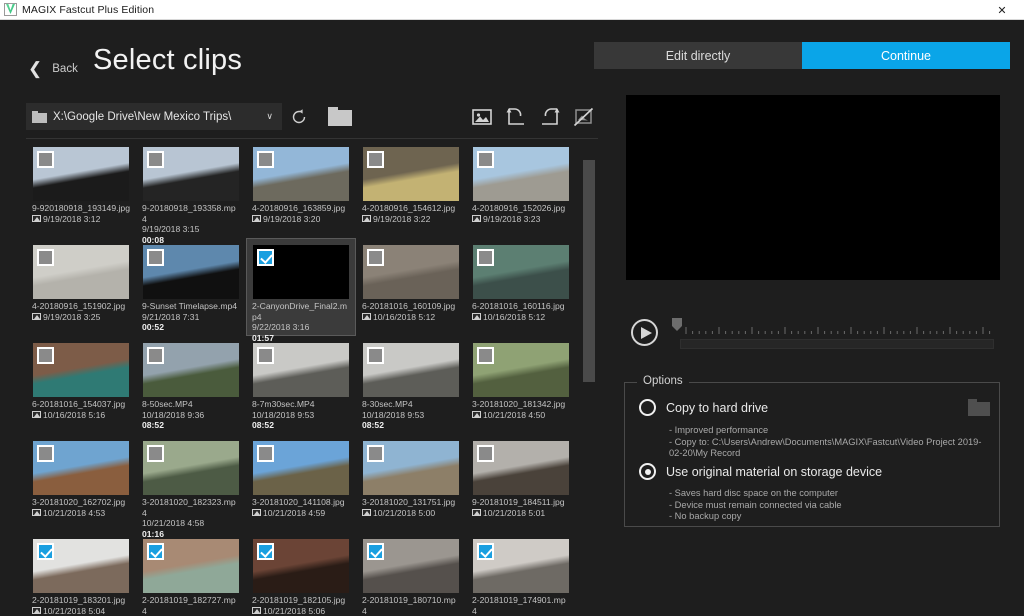 The height and width of the screenshot is (616, 1024). Describe the element at coordinates (53, 68) in the screenshot. I see `back-button: ❮ Back` at that location.